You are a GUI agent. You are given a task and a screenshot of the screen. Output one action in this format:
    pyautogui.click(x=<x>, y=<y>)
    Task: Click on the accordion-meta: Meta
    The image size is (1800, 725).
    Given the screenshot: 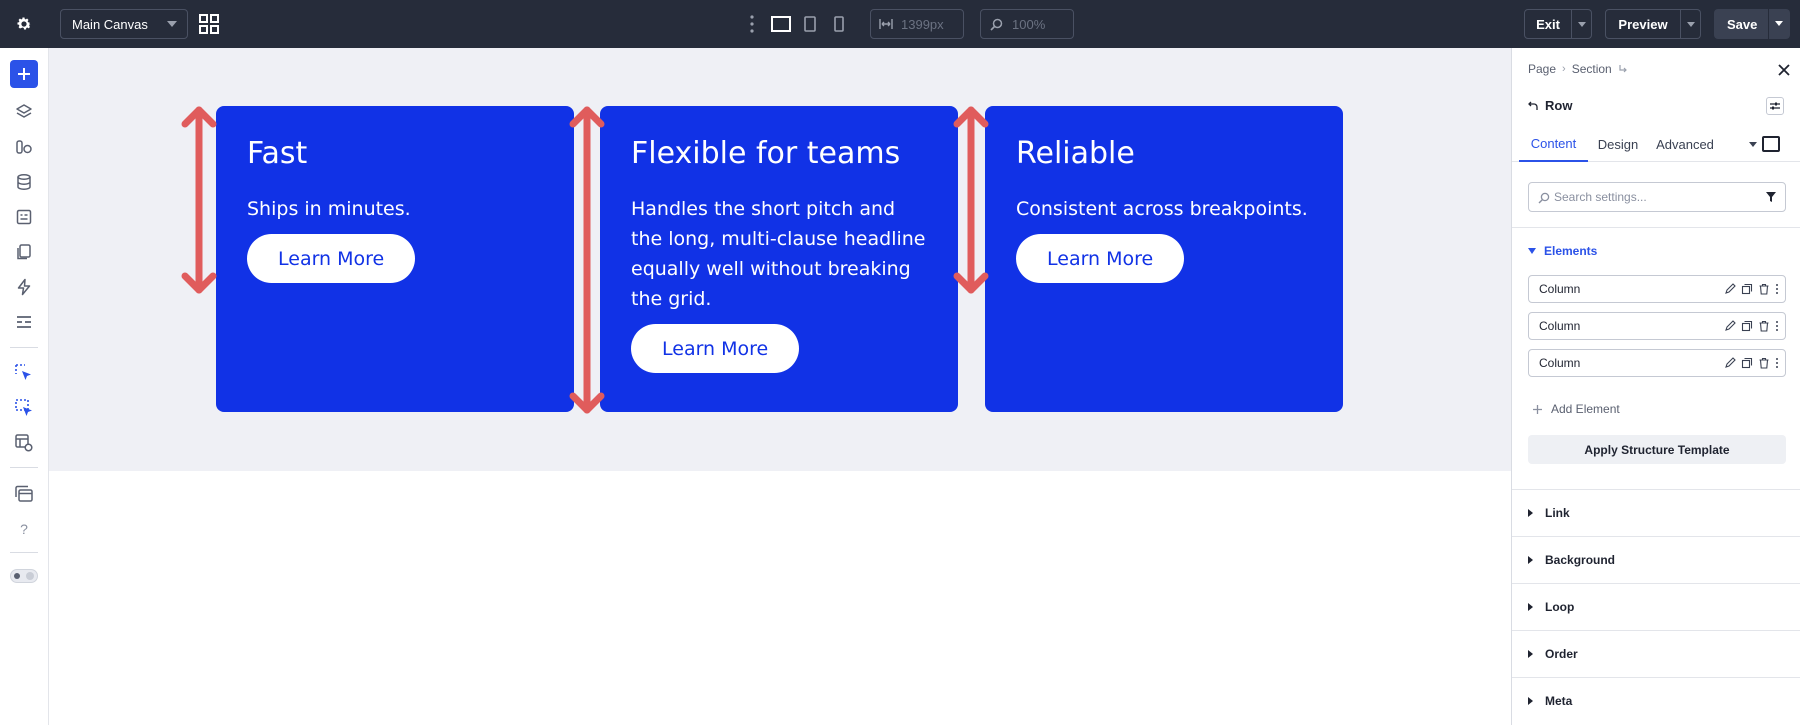 What is the action you would take?
    pyautogui.click(x=1656, y=700)
    